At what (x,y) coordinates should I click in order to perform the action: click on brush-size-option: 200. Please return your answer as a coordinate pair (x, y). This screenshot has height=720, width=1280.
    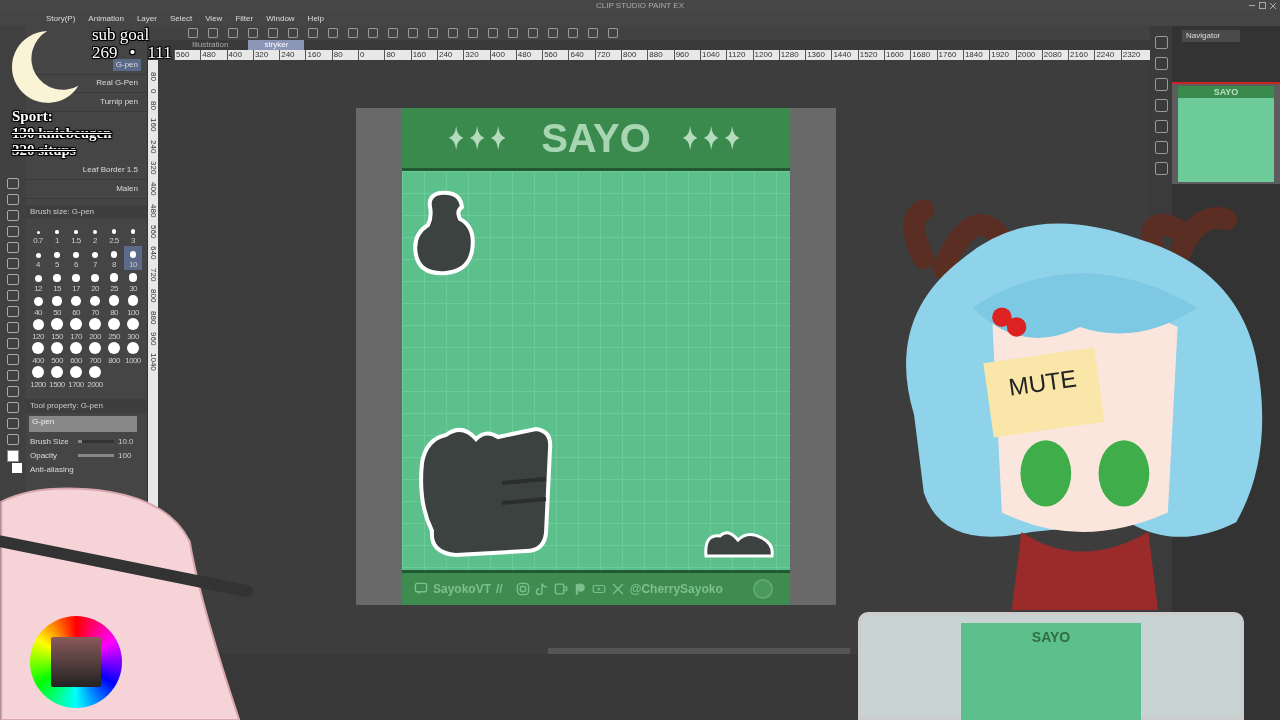
    Looking at the image, I should click on (95, 329).